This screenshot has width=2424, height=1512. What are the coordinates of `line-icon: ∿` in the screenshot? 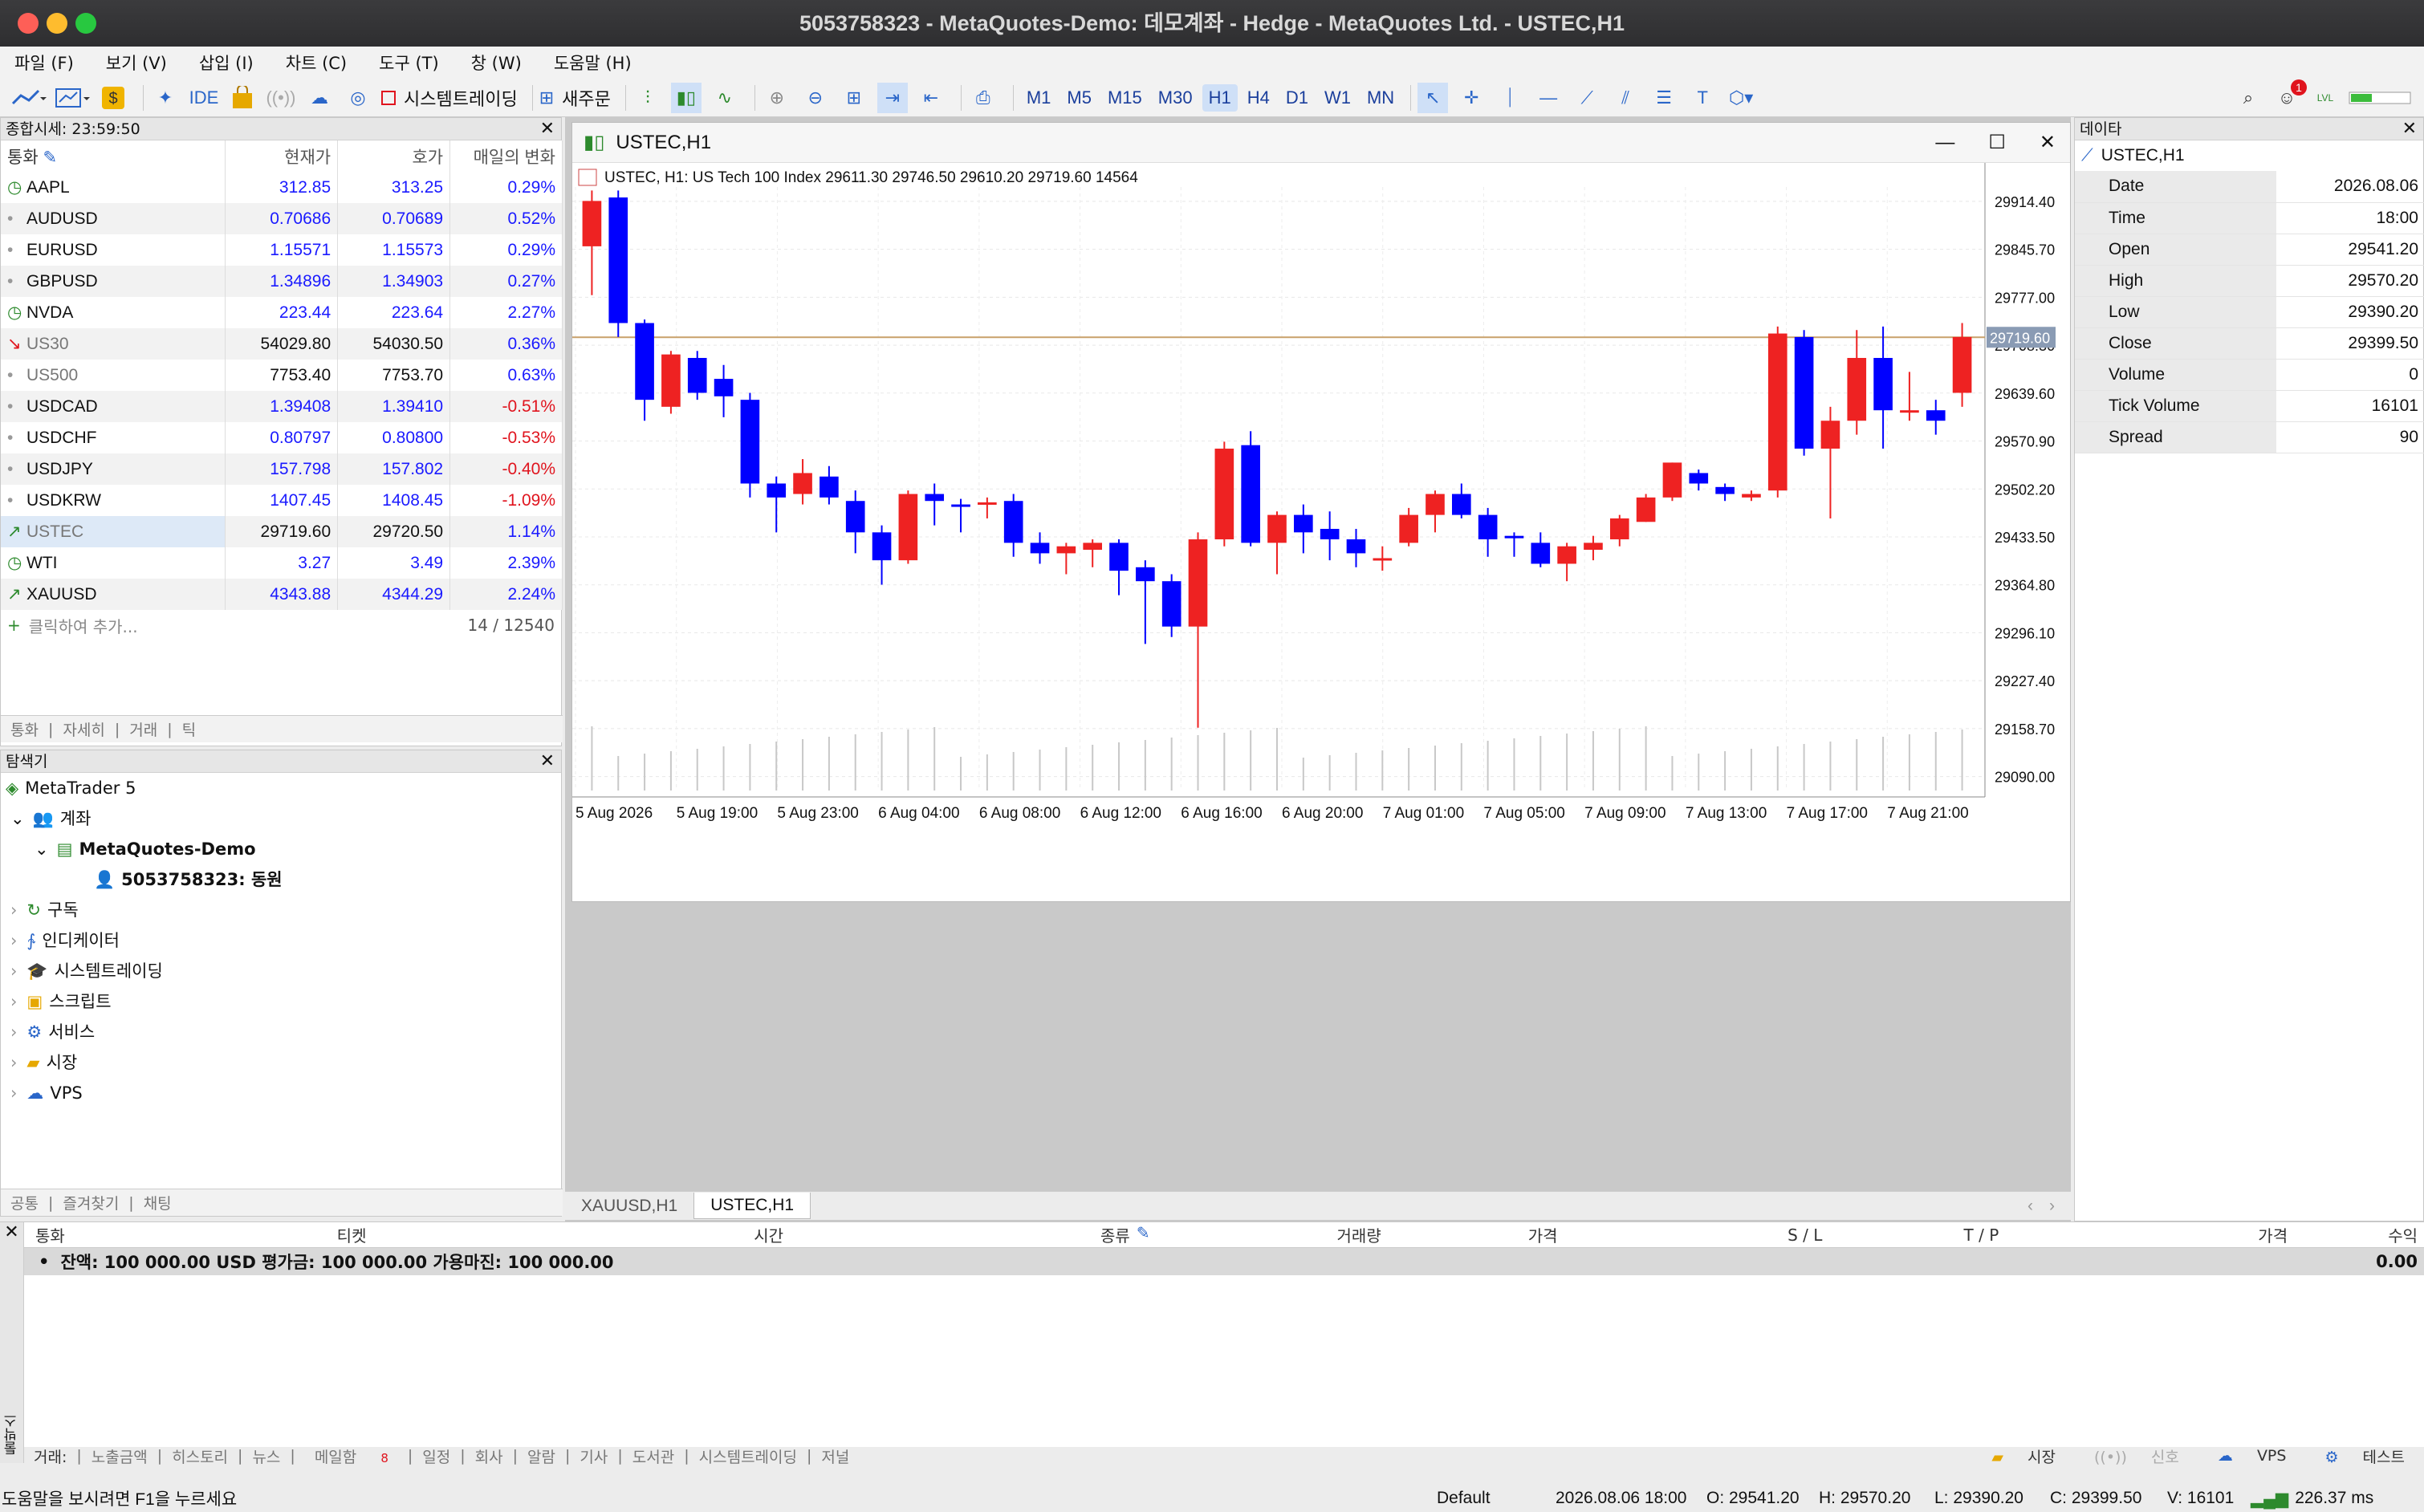 It's located at (725, 98).